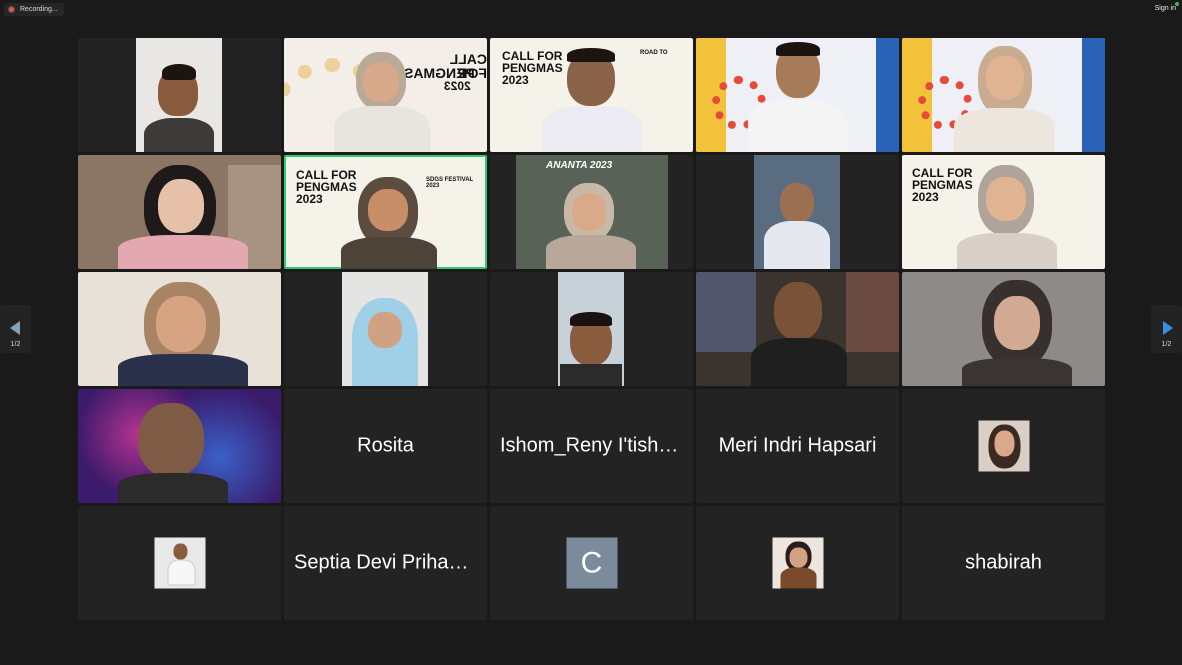 This screenshot has width=1182, height=665. What do you see at coordinates (579, 165) in the screenshot?
I see `banner-text: ANANTA 2023` at bounding box center [579, 165].